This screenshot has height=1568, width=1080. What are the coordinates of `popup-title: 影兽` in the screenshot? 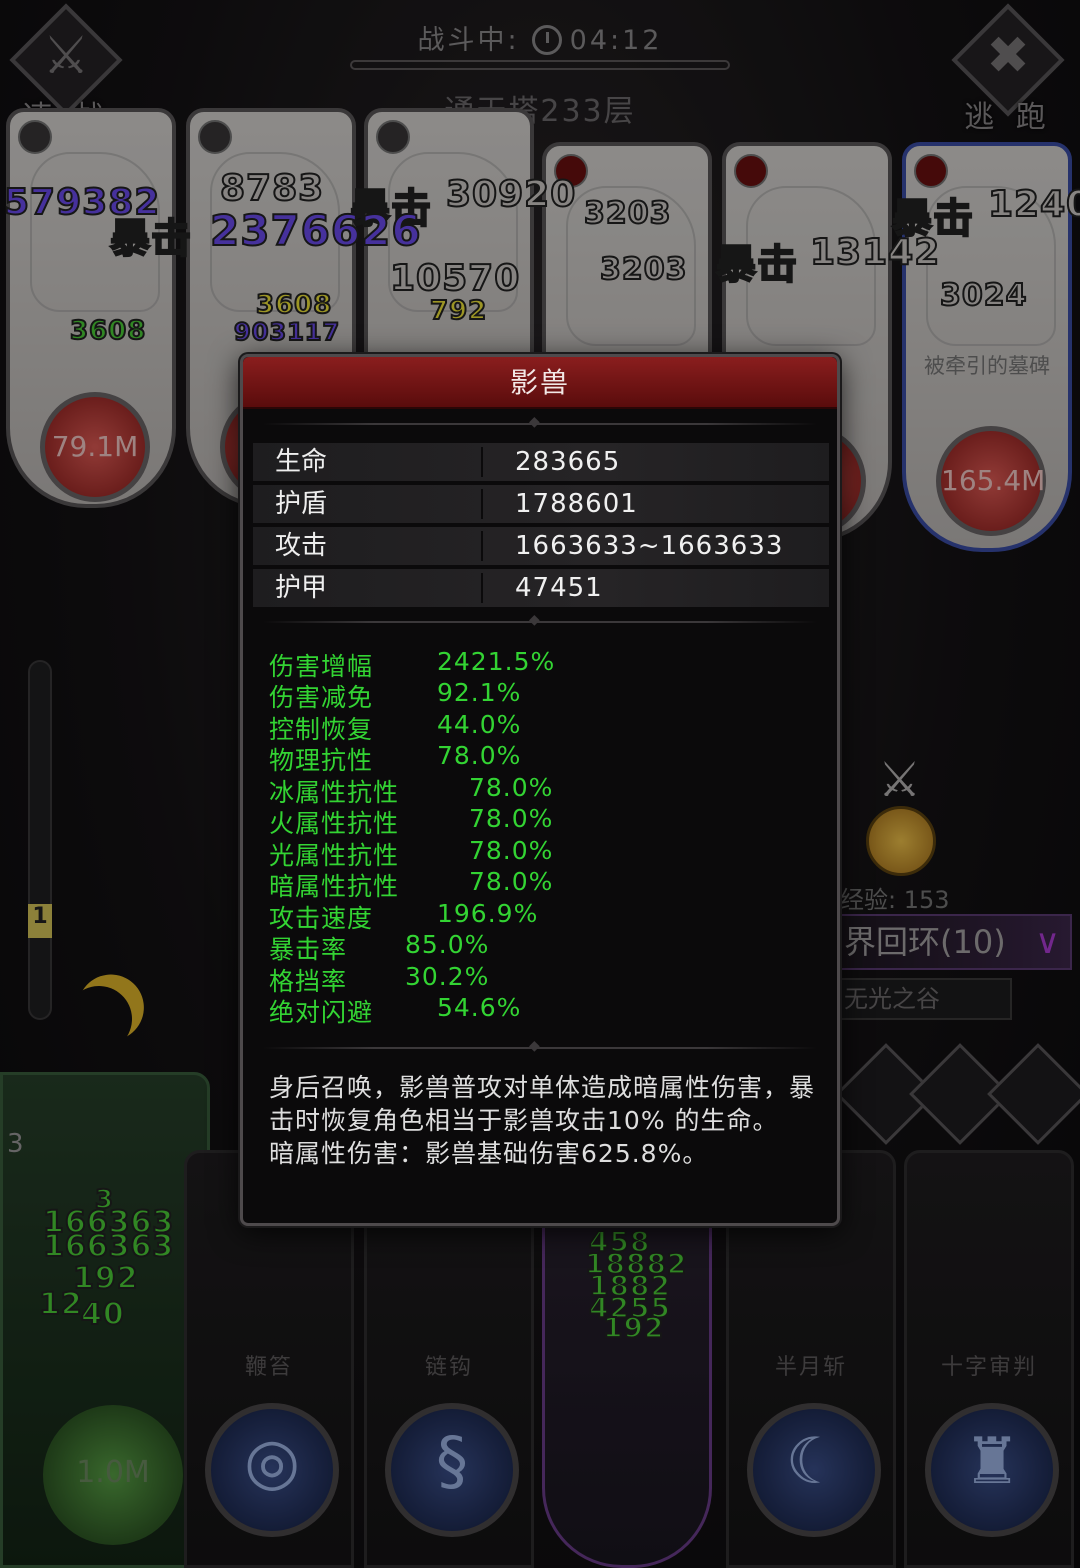 It's located at (540, 383).